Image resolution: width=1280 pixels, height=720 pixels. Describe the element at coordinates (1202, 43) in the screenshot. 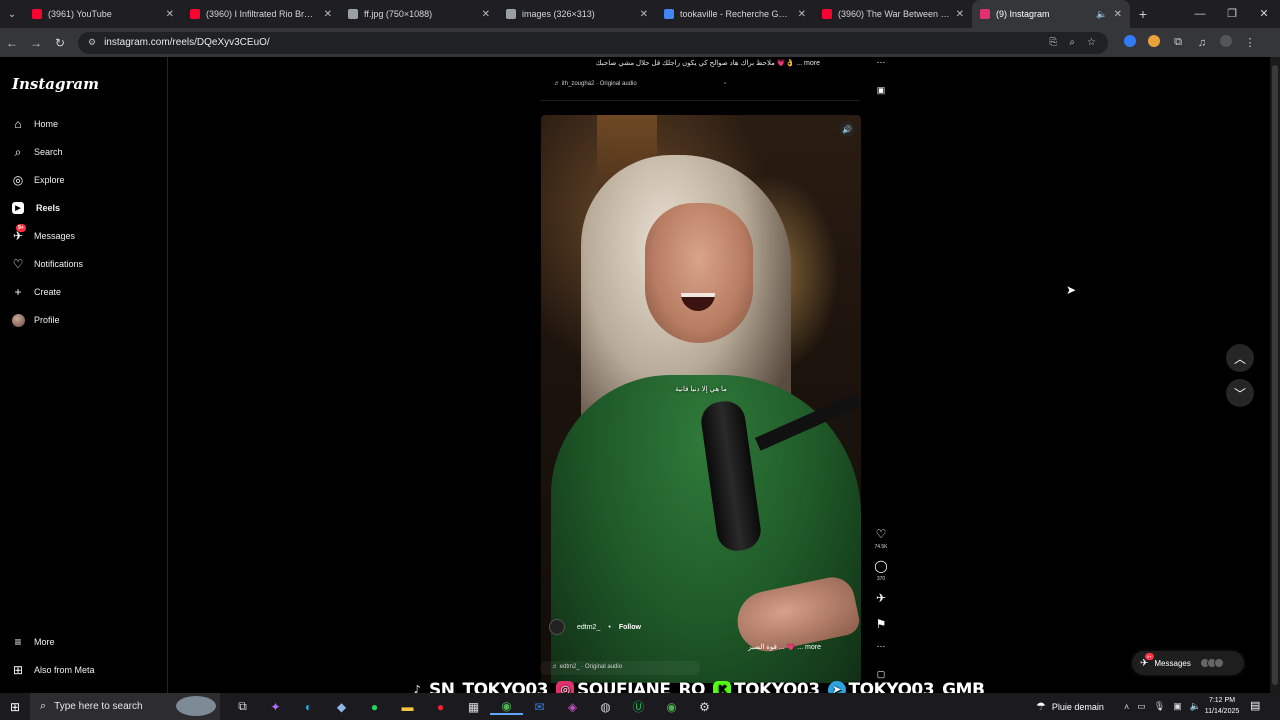

I see `media-control-icon: ♫` at that location.